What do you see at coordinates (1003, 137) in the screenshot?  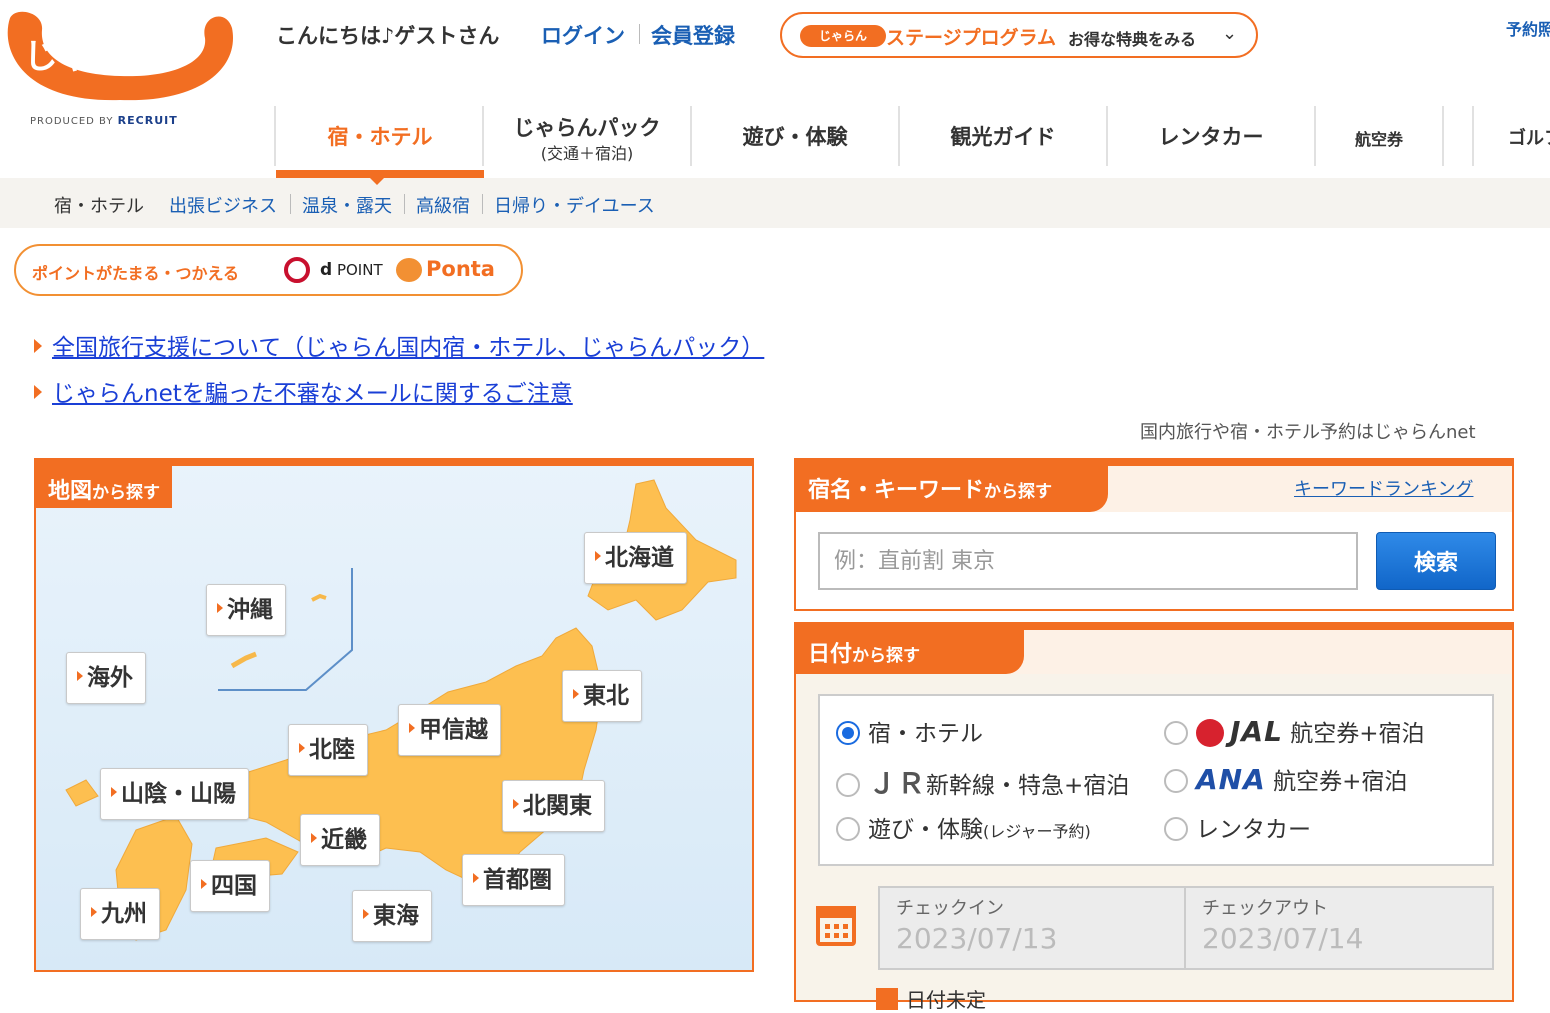 I see `nav-guide: 観光ガイド` at bounding box center [1003, 137].